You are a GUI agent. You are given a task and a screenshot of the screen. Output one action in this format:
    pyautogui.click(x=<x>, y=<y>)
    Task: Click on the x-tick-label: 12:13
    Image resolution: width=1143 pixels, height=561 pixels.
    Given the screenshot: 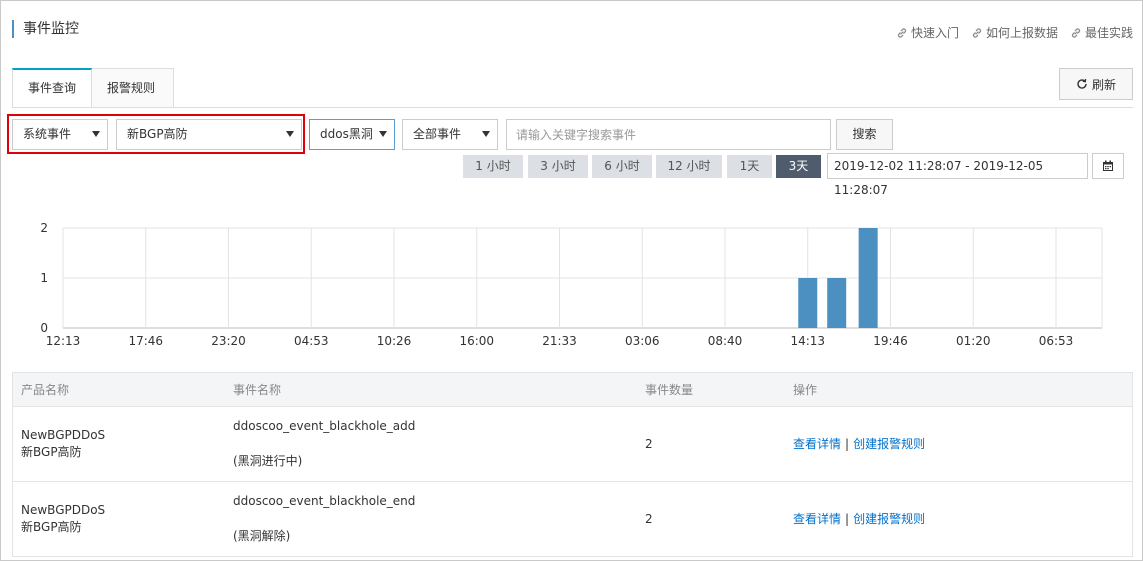 What is the action you would take?
    pyautogui.click(x=63, y=341)
    